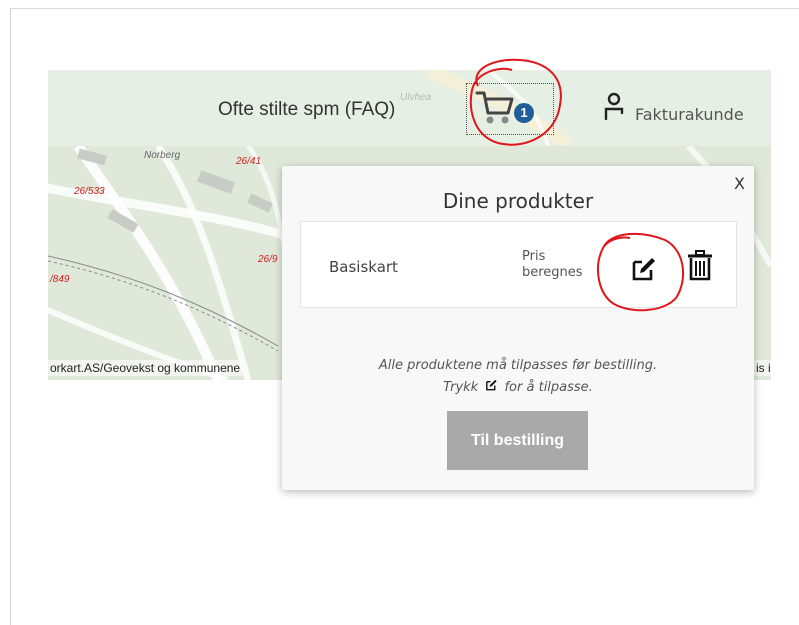 Image resolution: width=799 pixels, height=625 pixels. Describe the element at coordinates (763, 368) in the screenshot. I see `map-attribution-right: is i` at that location.